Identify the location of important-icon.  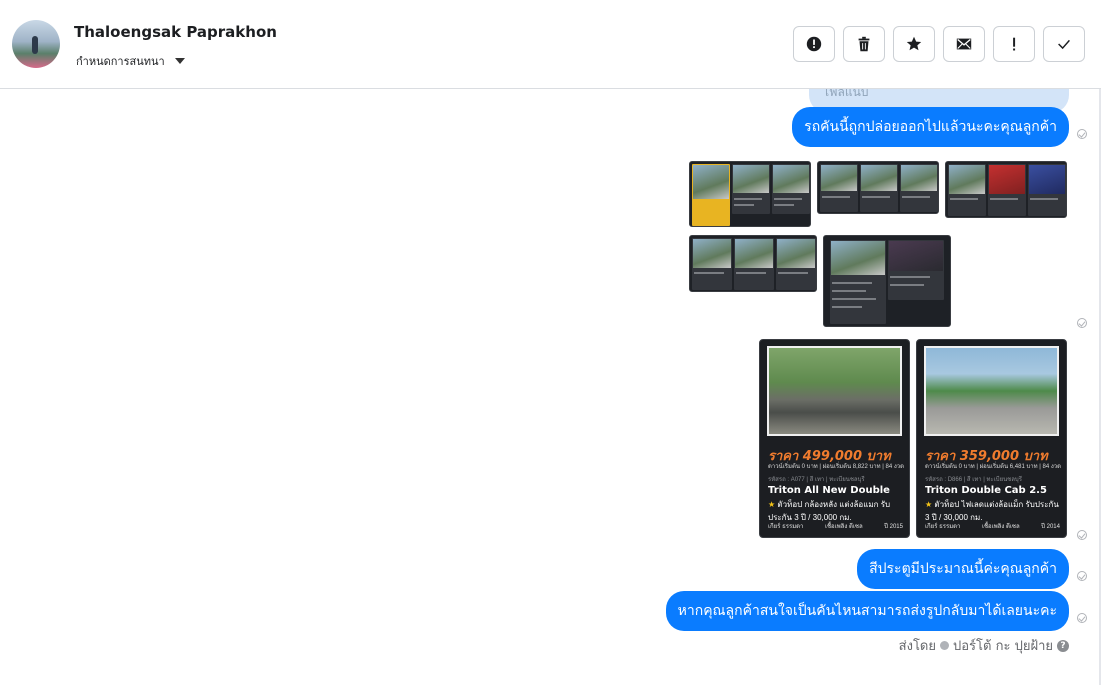
(1014, 44).